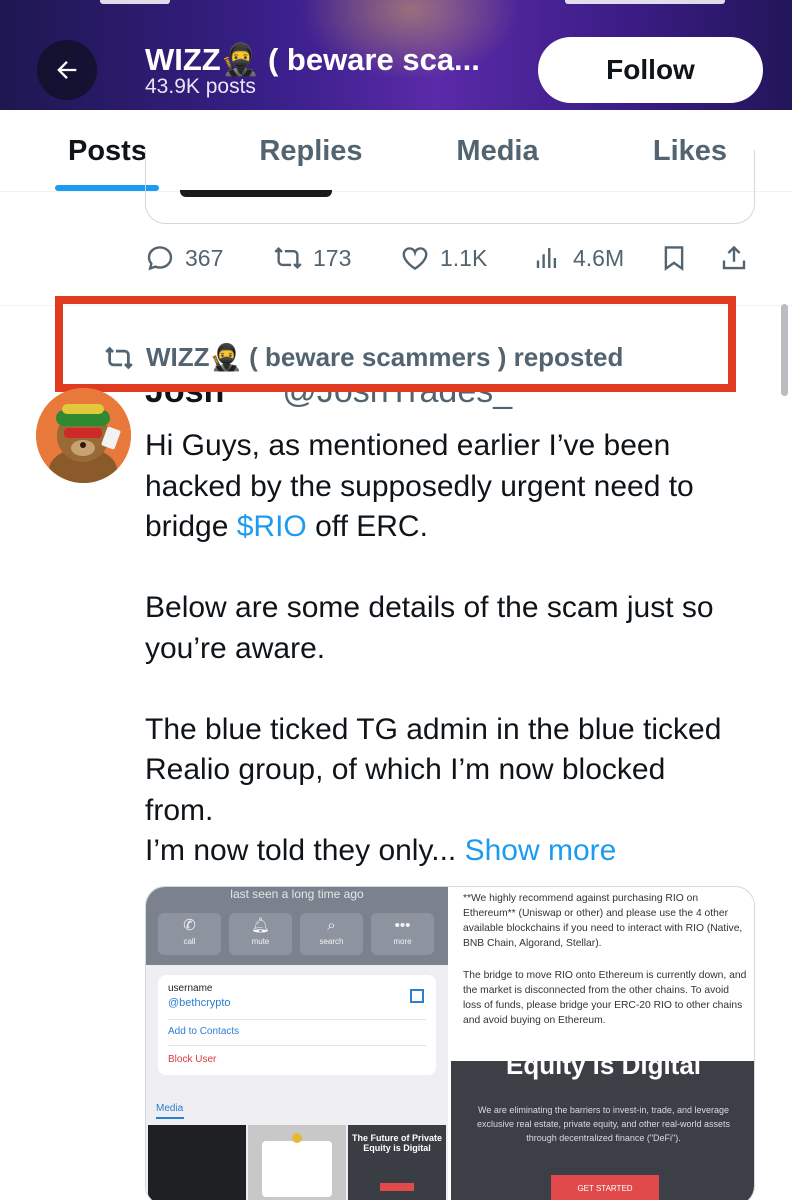  I want to click on previous-post-media-edge, so click(256, 193).